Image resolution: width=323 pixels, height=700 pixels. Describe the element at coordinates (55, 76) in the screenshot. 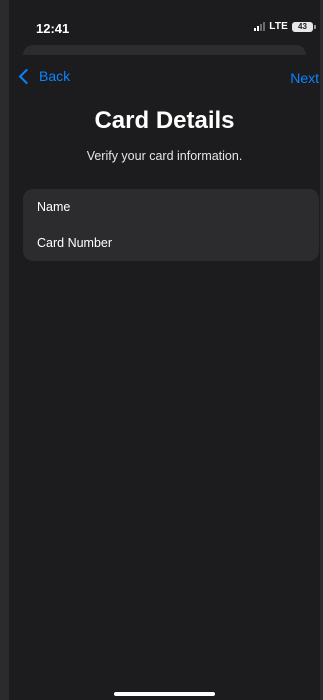

I see `back-button-label: Back` at that location.